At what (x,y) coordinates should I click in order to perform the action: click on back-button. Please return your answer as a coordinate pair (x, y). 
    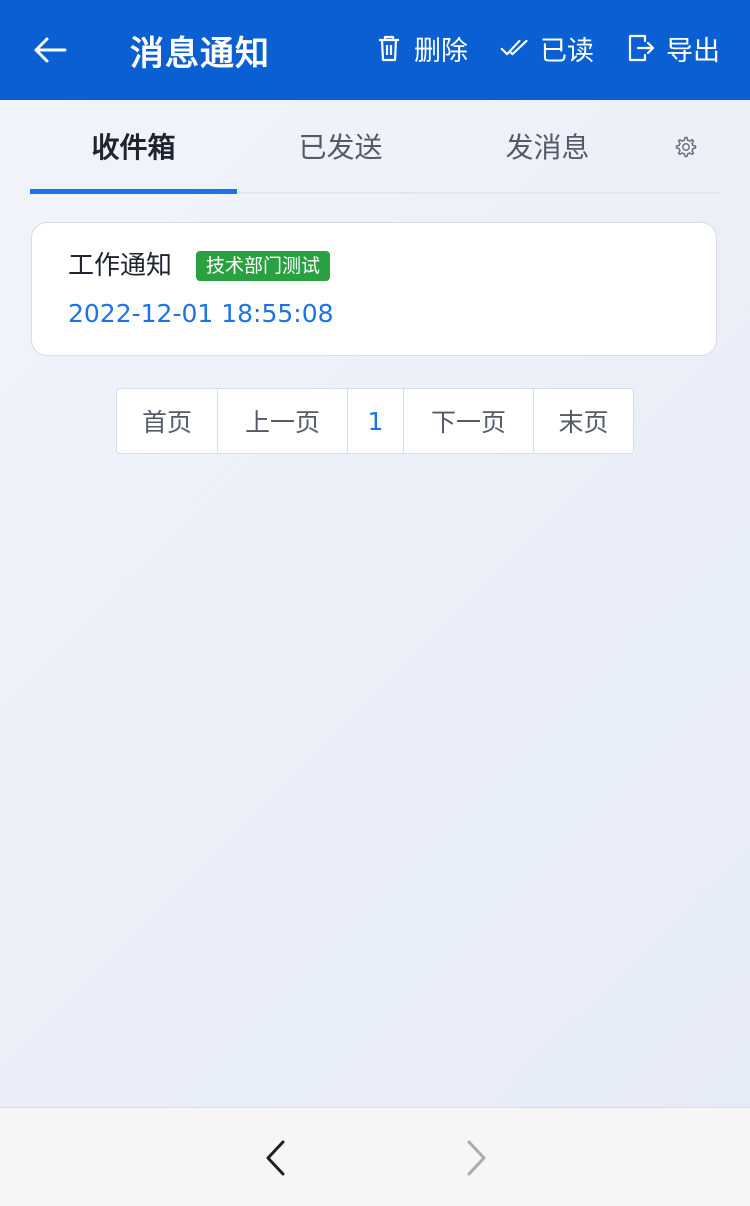
    Looking at the image, I should click on (50, 50).